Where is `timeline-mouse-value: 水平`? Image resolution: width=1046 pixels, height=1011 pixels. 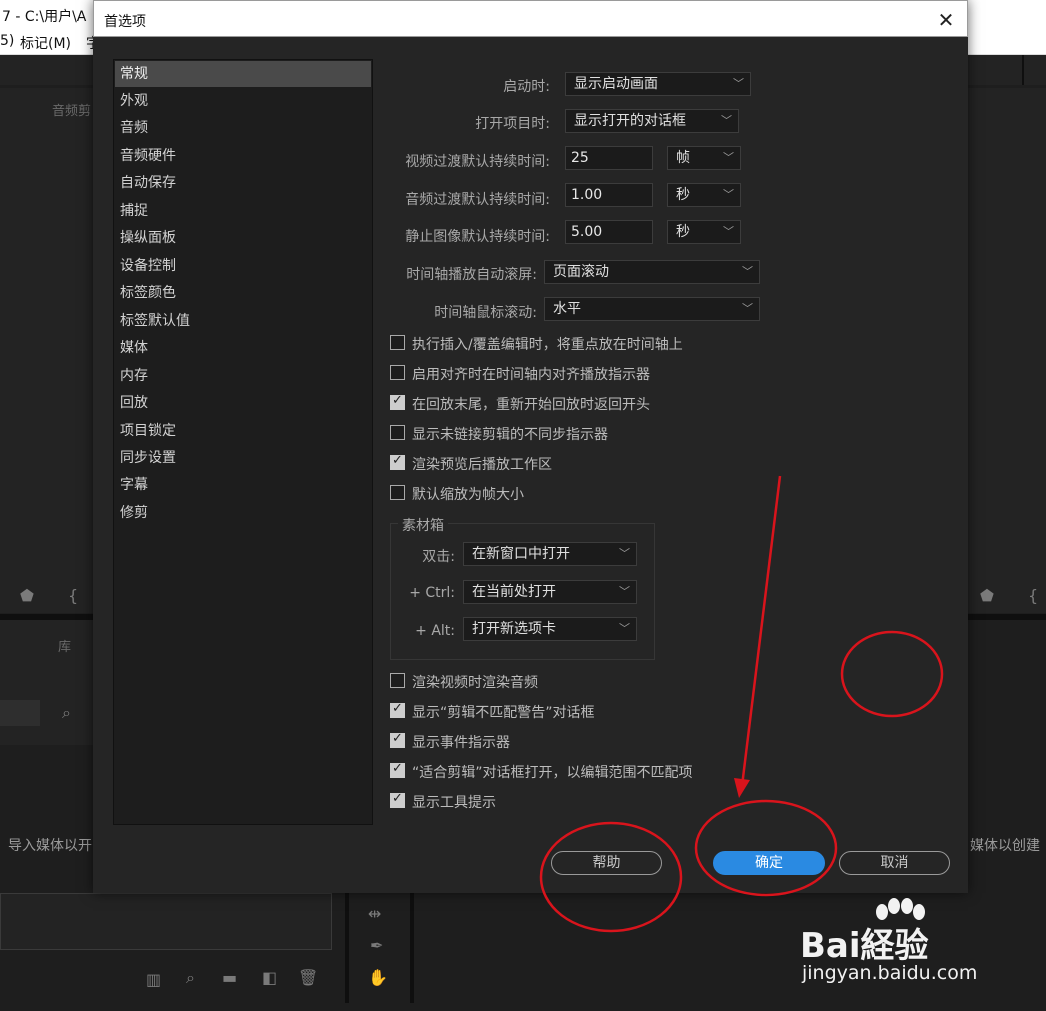
timeline-mouse-value: 水平 is located at coordinates (567, 309).